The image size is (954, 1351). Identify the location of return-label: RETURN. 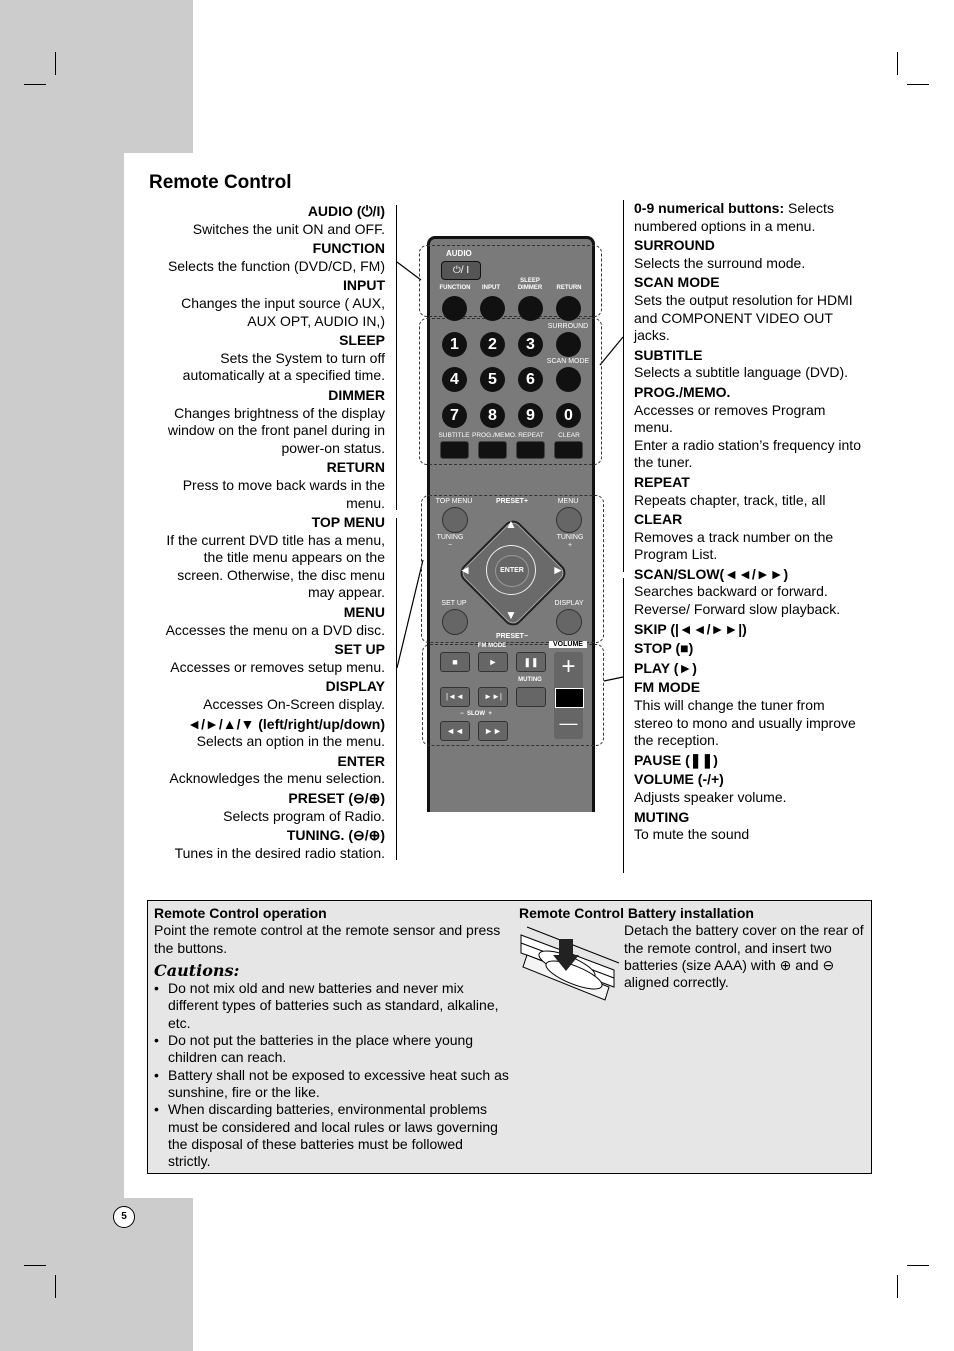
(569, 288).